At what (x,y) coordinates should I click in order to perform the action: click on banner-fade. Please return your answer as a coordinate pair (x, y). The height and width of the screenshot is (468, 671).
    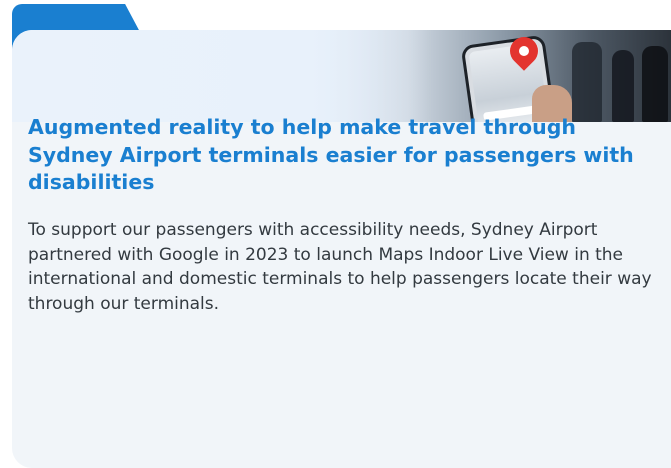
    Looking at the image, I should click on (222, 76).